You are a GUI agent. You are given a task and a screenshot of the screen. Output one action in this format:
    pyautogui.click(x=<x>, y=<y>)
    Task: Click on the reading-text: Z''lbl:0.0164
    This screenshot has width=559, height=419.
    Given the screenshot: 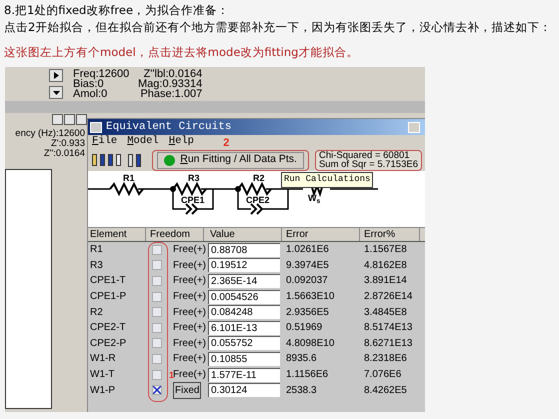 What is the action you would take?
    pyautogui.click(x=173, y=74)
    